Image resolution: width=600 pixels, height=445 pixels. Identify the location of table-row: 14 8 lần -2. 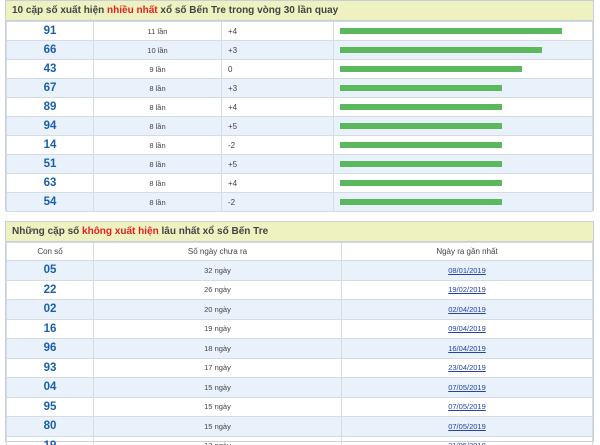
(299, 145).